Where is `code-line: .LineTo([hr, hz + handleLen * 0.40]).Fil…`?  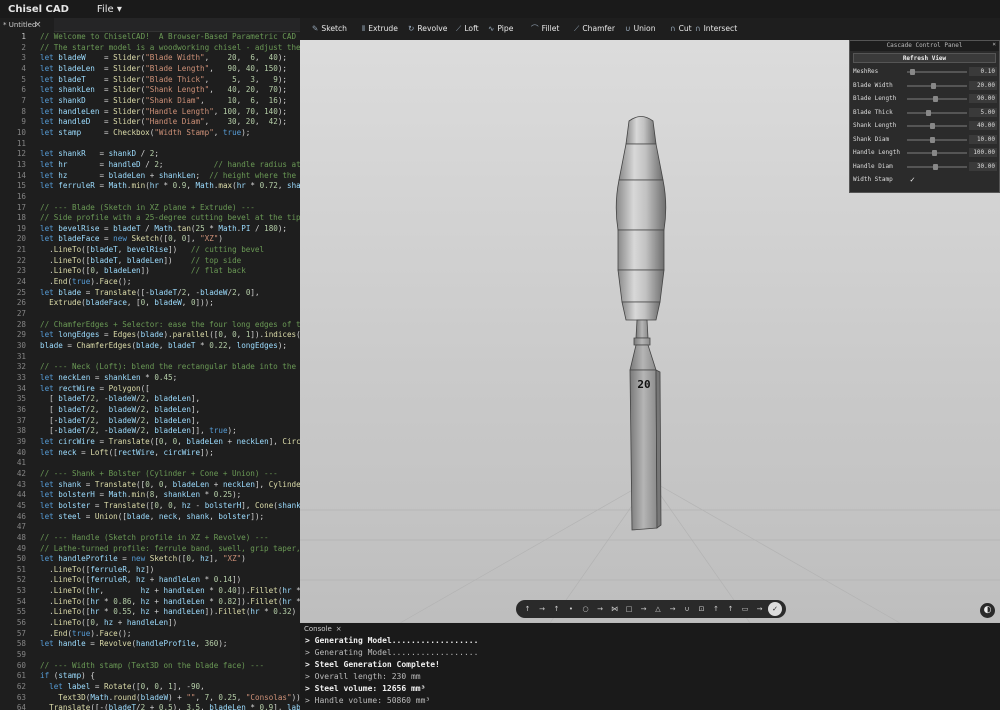
code-line: .LineTo([hr, hz + handleLen * 0.40]).Fil… is located at coordinates (170, 591).